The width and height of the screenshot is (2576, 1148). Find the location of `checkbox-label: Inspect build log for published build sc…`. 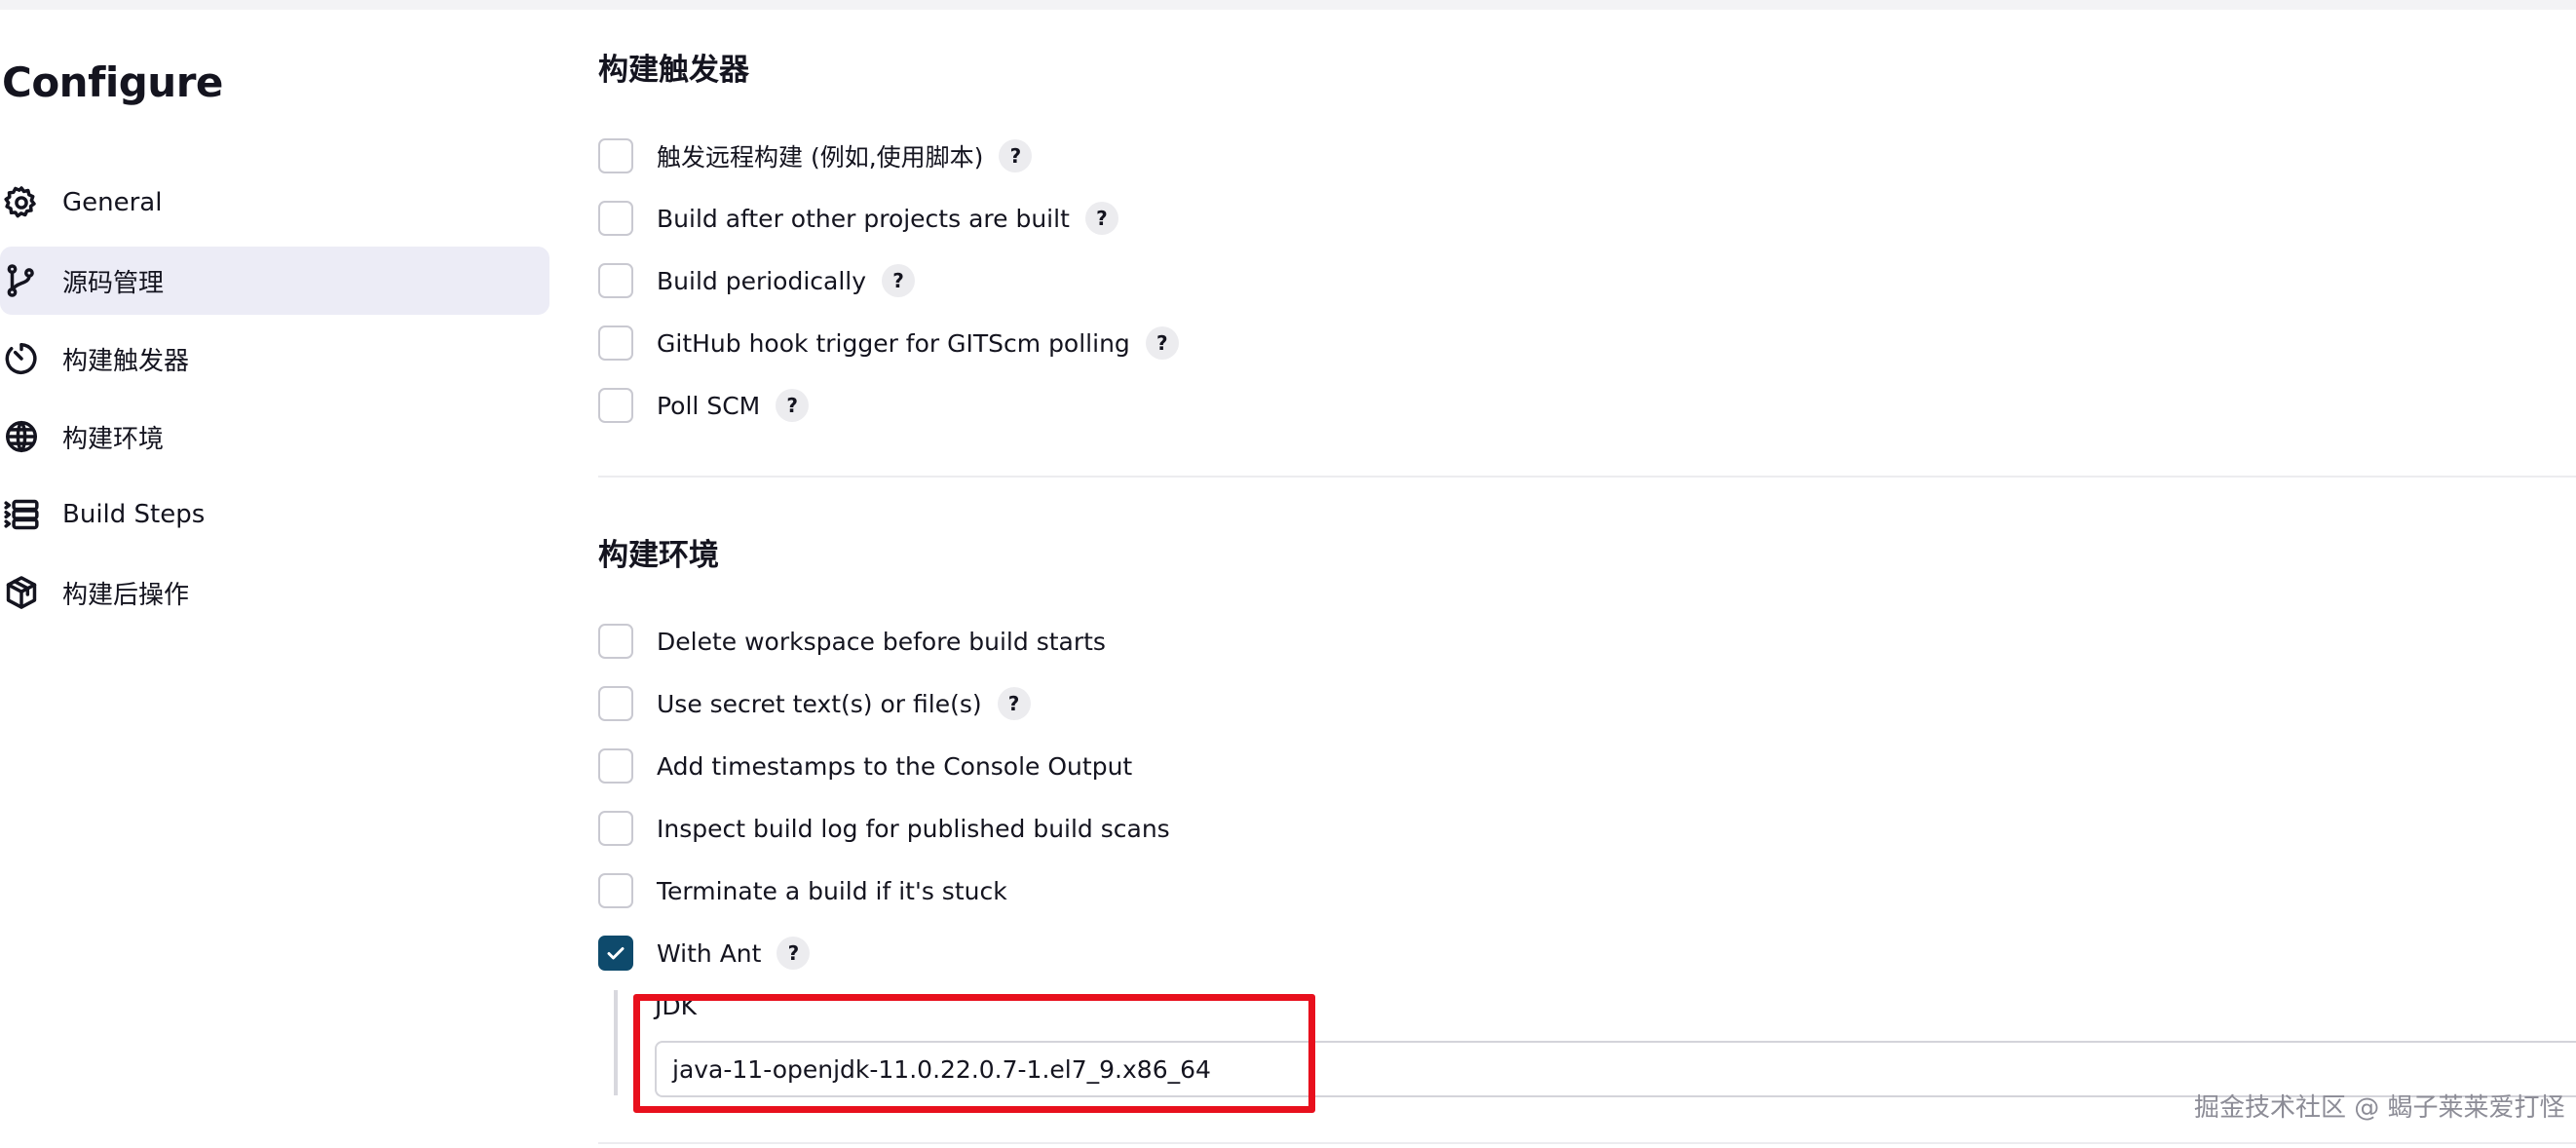

checkbox-label: Inspect build log for published build sc… is located at coordinates (913, 828).